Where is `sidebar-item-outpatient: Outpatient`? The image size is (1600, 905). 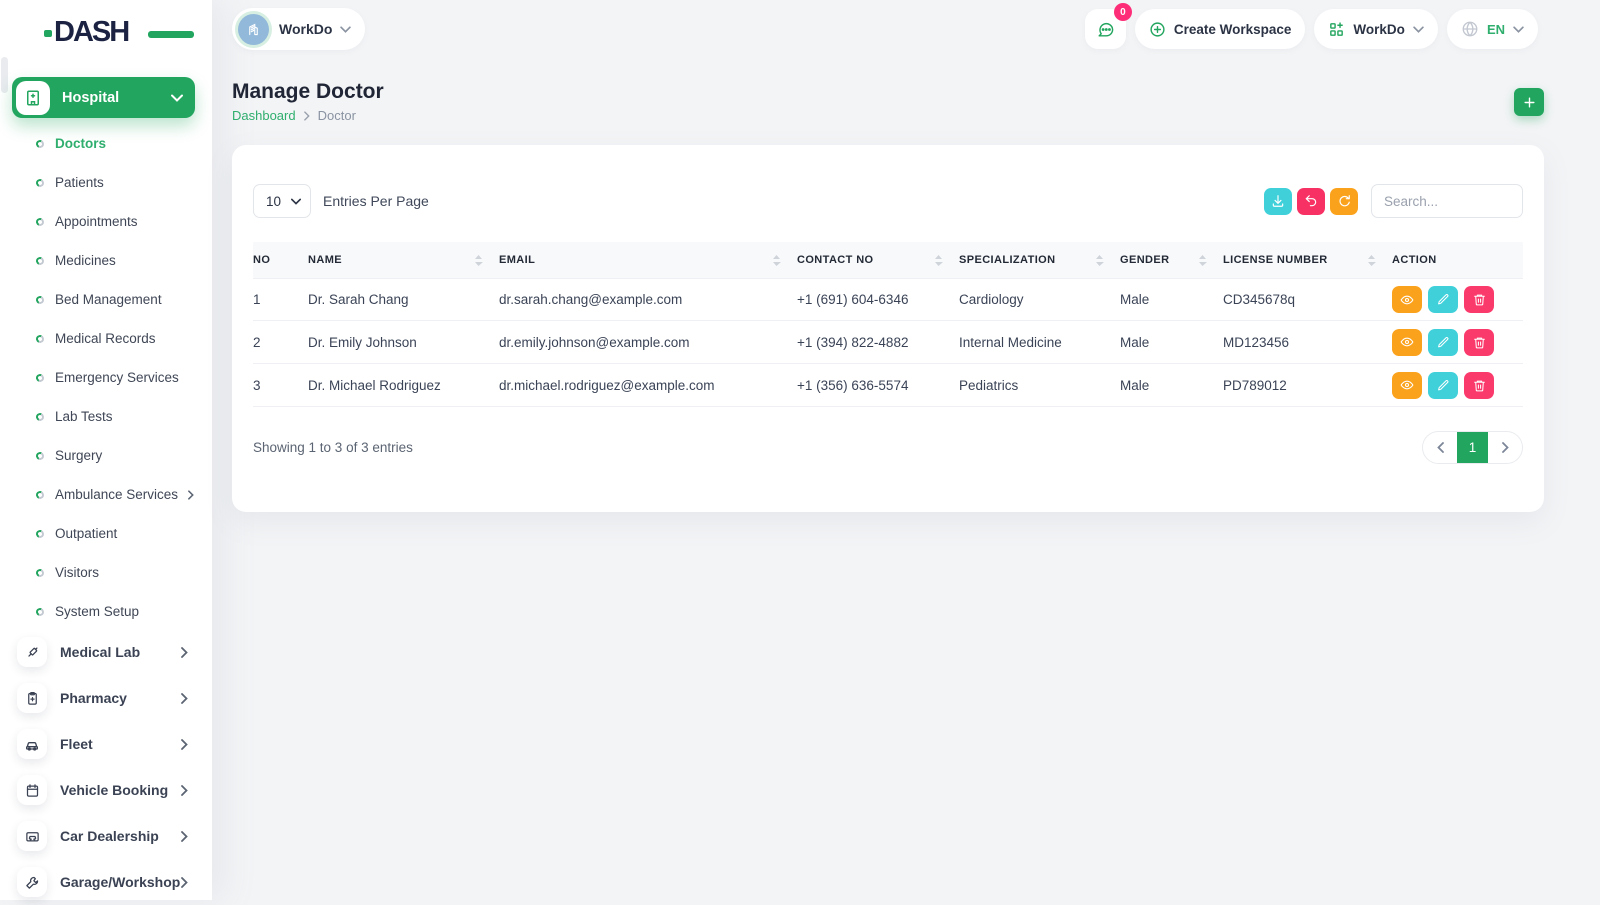 sidebar-item-outpatient: Outpatient is located at coordinates (106, 533).